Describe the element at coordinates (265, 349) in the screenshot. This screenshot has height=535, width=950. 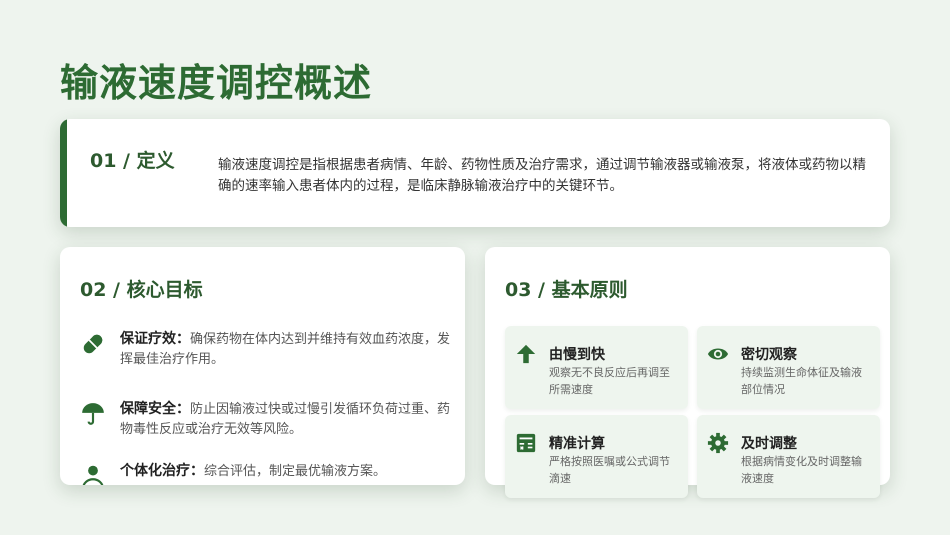
I see `goal-item-efficacy: 保证疗效：确保药物在体内达到并维持有效血药浓度，发挥最佳治疗作用。` at that location.